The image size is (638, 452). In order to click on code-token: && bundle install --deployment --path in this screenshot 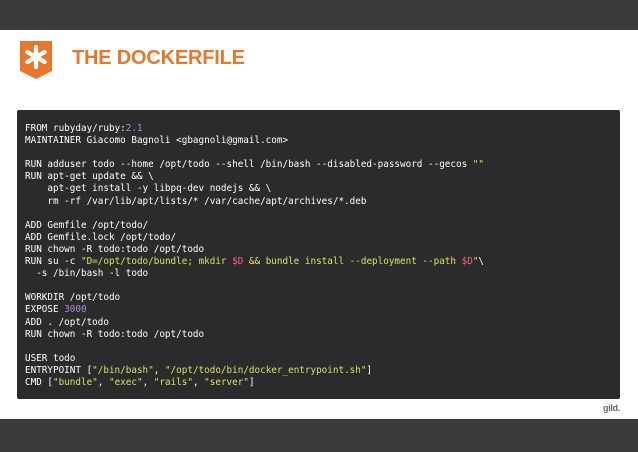, I will do `click(352, 262)`.